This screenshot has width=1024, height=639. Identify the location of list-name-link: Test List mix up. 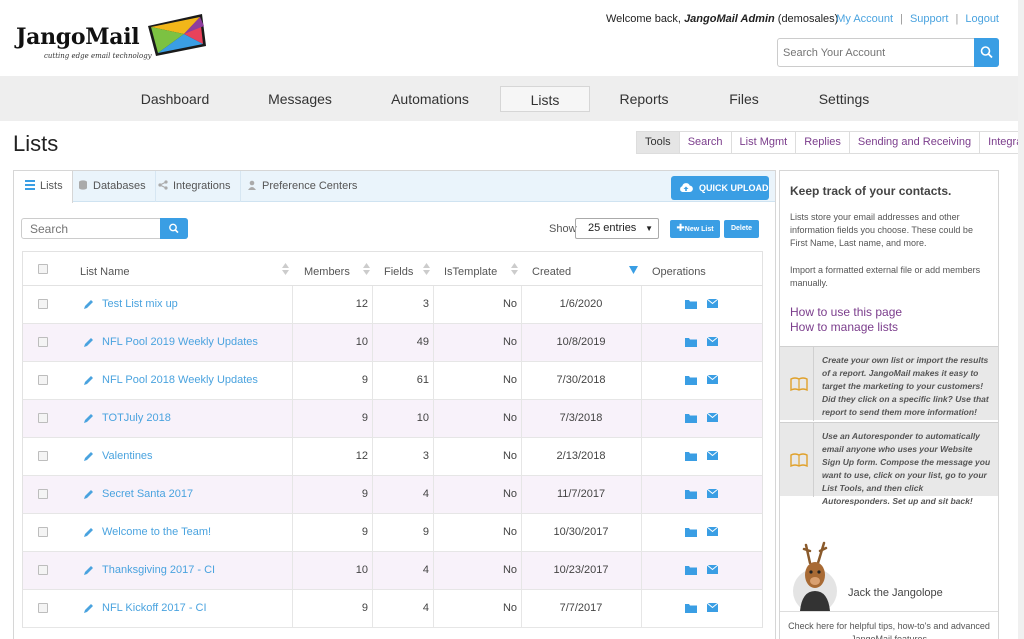
(140, 304).